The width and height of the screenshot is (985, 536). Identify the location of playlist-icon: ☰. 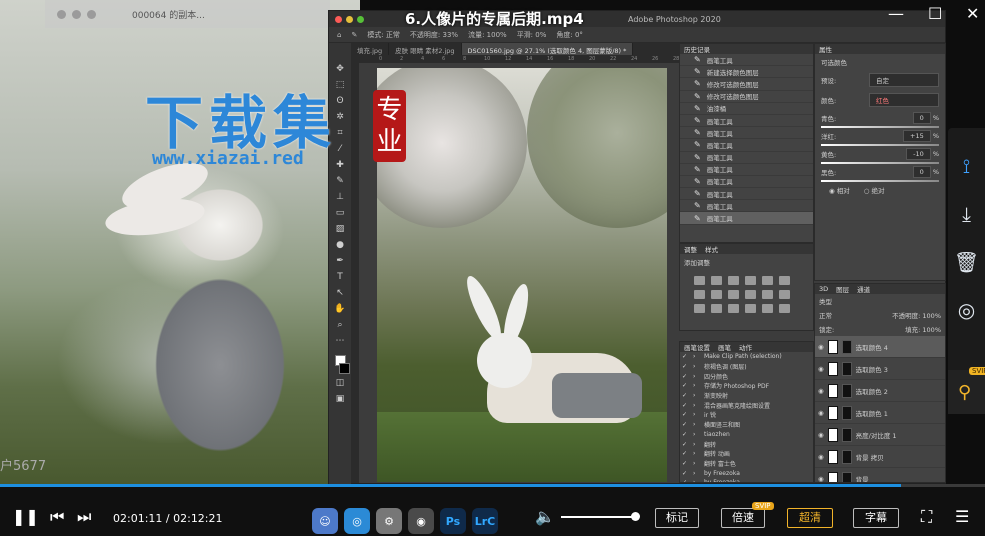
(962, 516).